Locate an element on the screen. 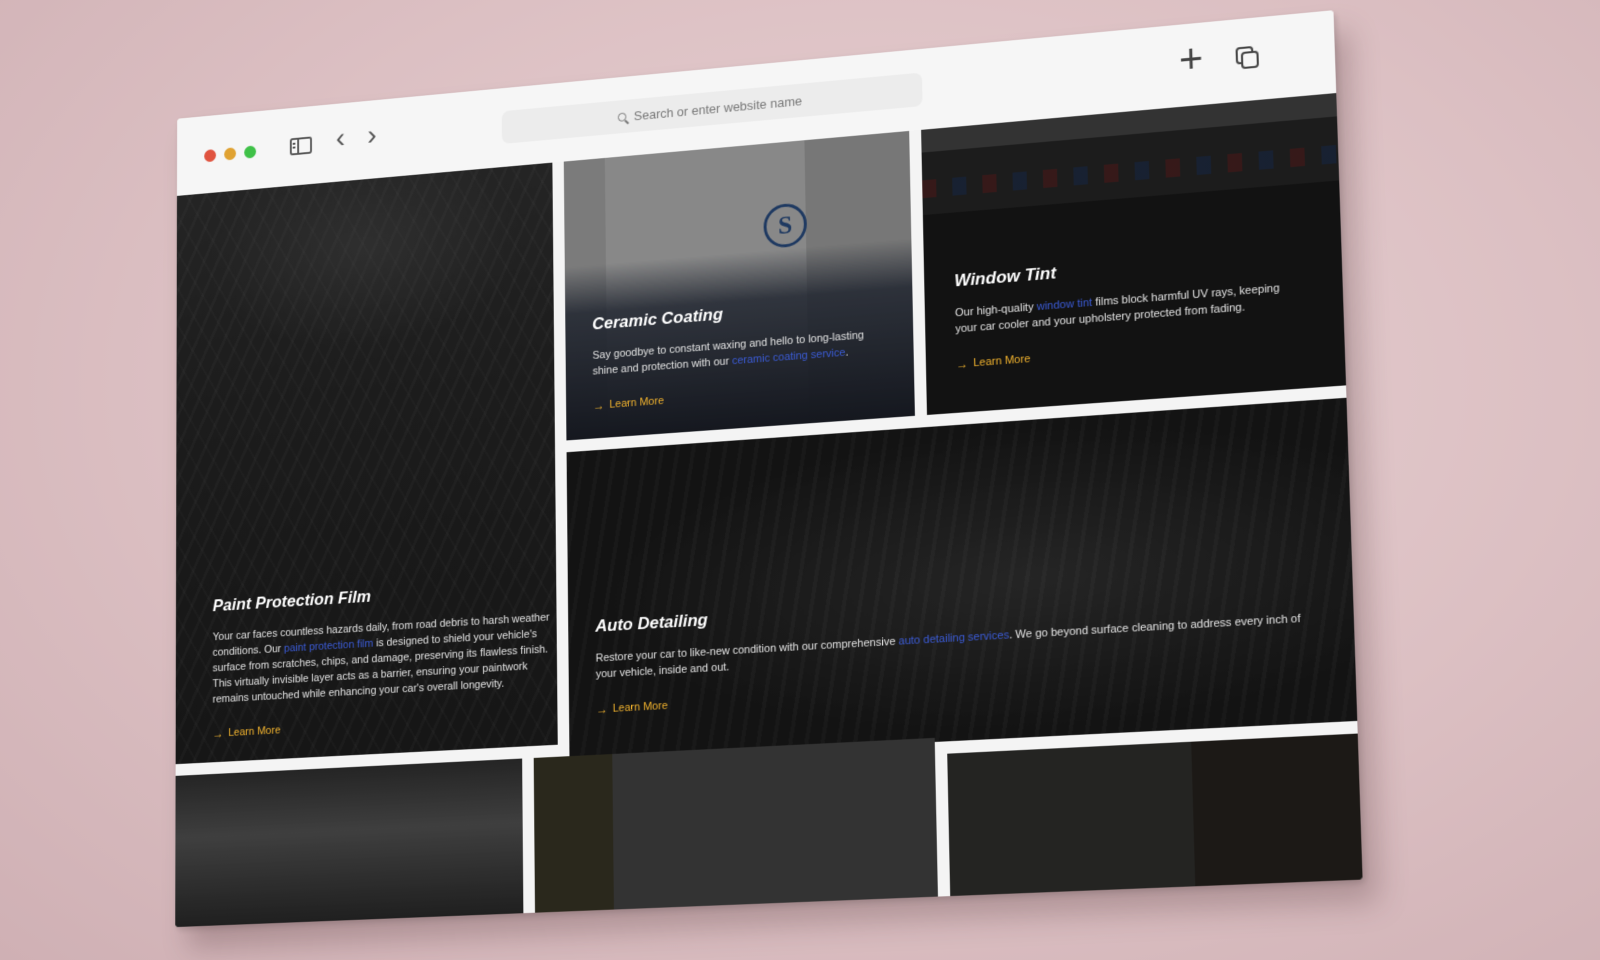  zoom-window-button is located at coordinates (250, 151).